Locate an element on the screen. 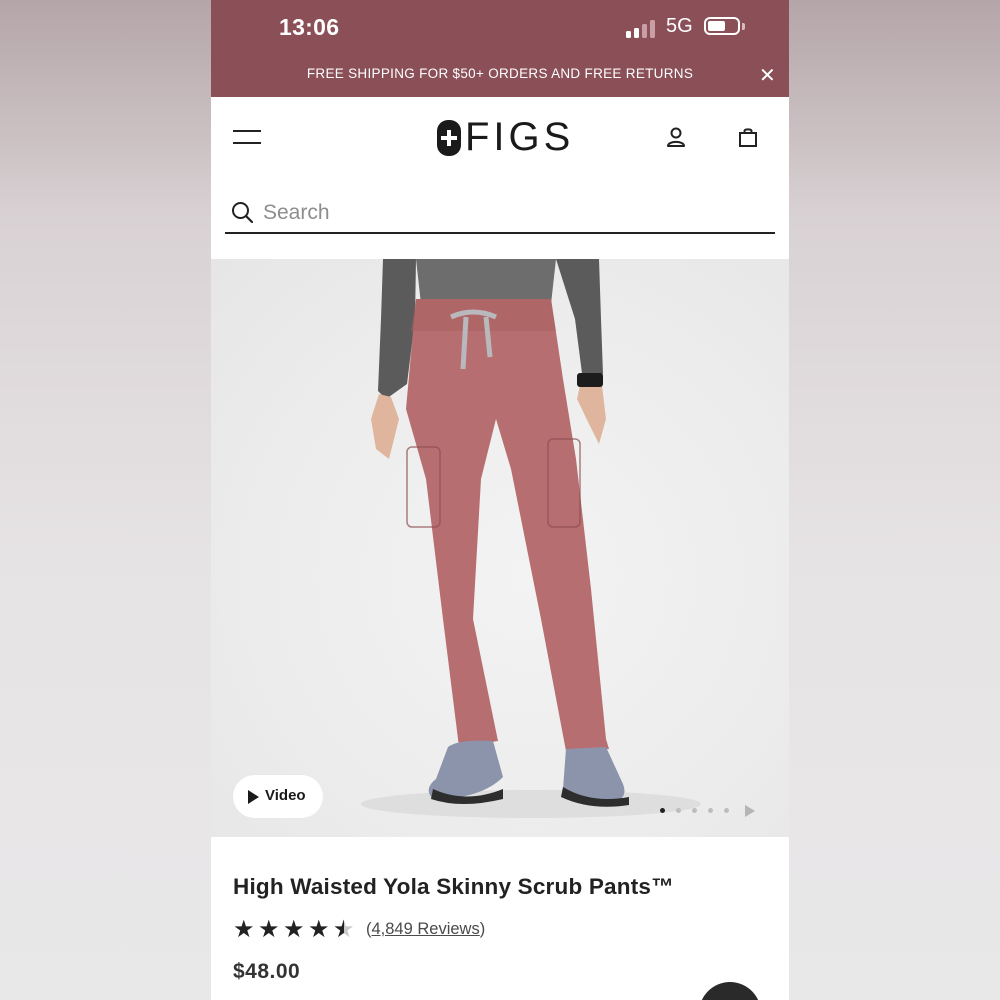 This screenshot has width=1000, height=1000. signal-icon is located at coordinates (643, 28).